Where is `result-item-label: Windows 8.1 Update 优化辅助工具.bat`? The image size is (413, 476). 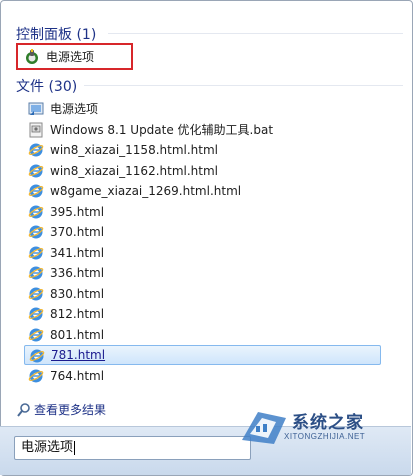 result-item-label: Windows 8.1 Update 优化辅助工具.bat is located at coordinates (162, 129).